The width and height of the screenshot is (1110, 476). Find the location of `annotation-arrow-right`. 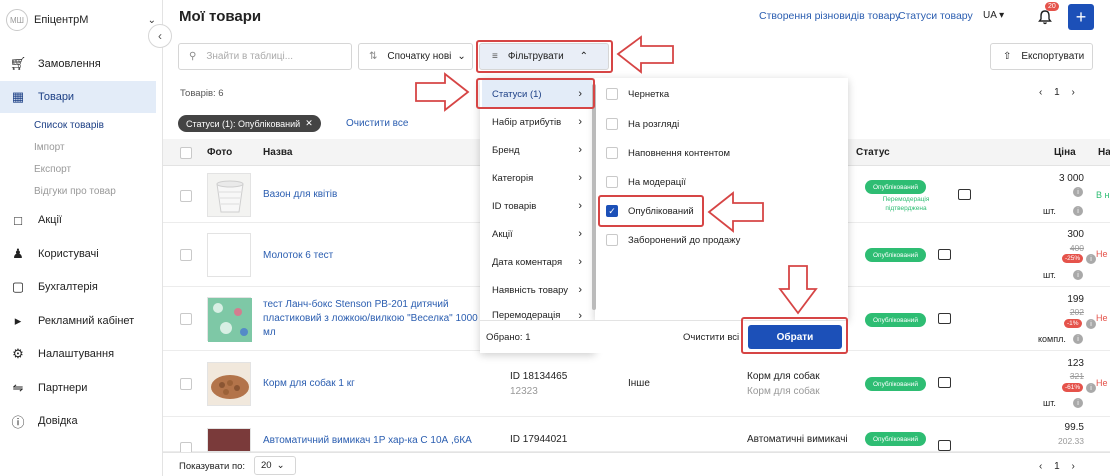

annotation-arrow-right is located at coordinates (442, 92).